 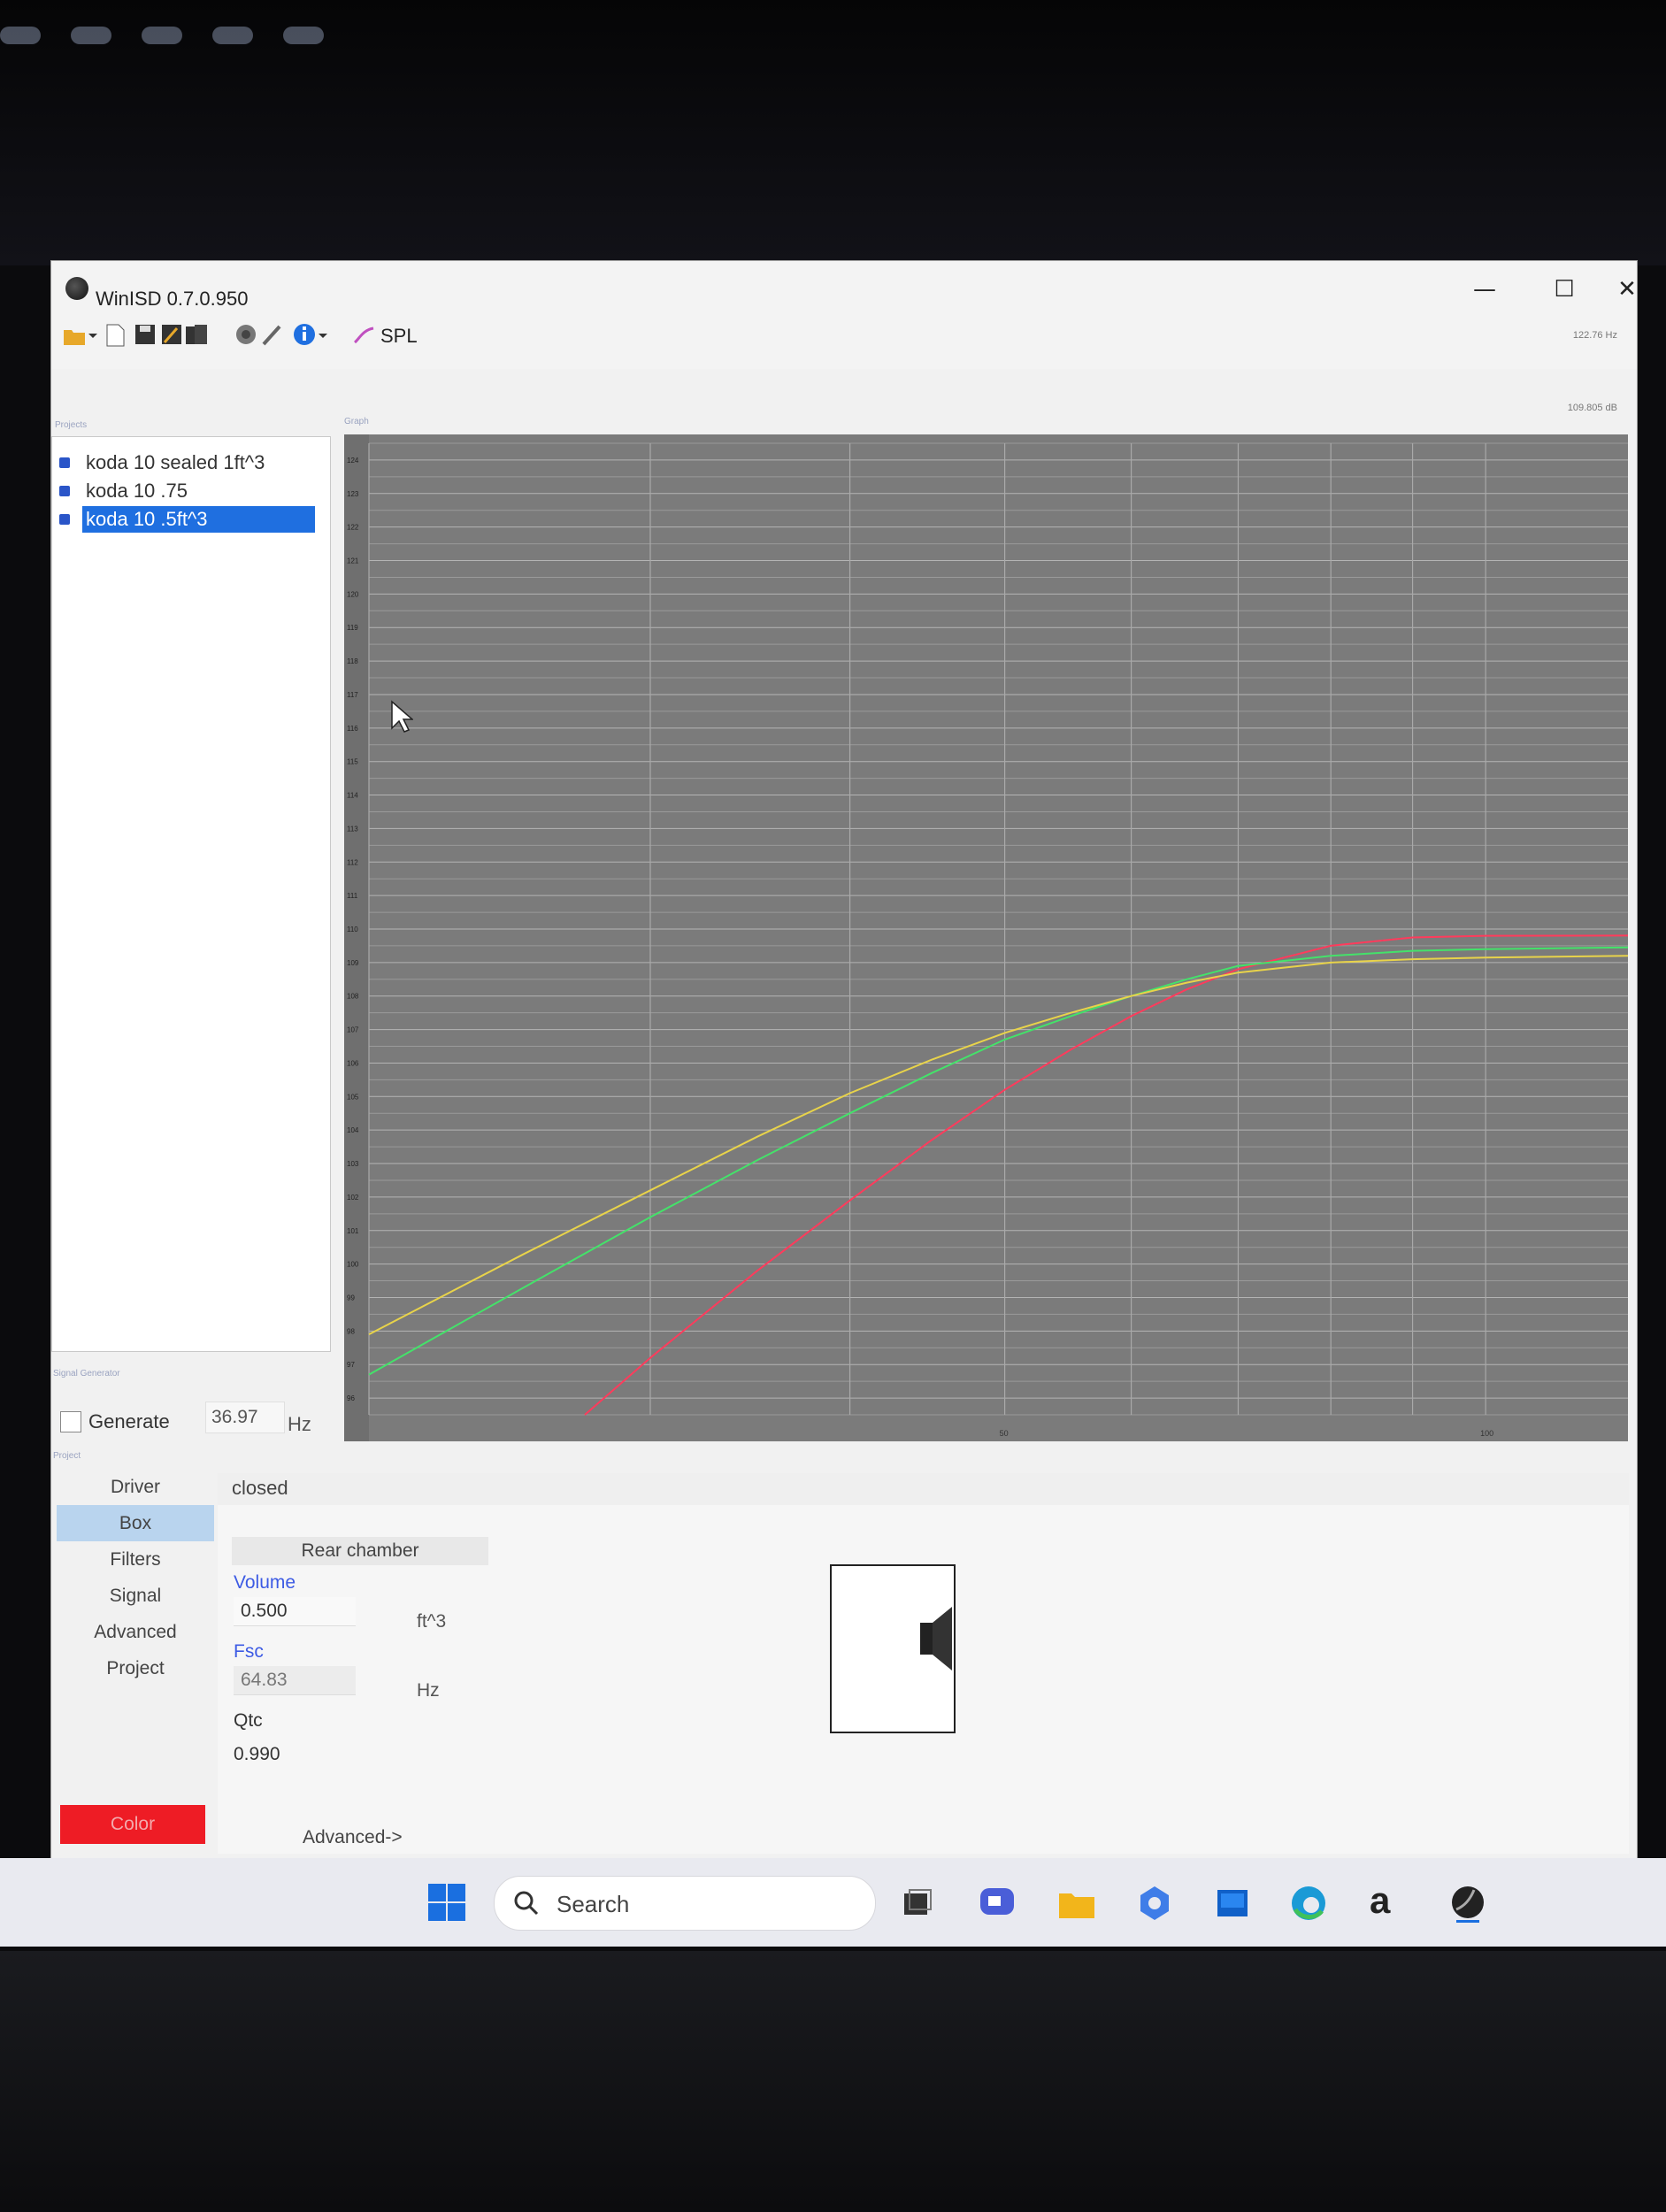 I want to click on project-label: koda 10 sealed 1ft^3, so click(x=175, y=462).